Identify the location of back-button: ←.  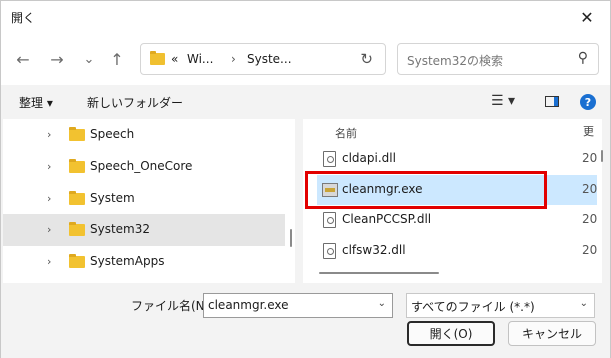
(23, 59).